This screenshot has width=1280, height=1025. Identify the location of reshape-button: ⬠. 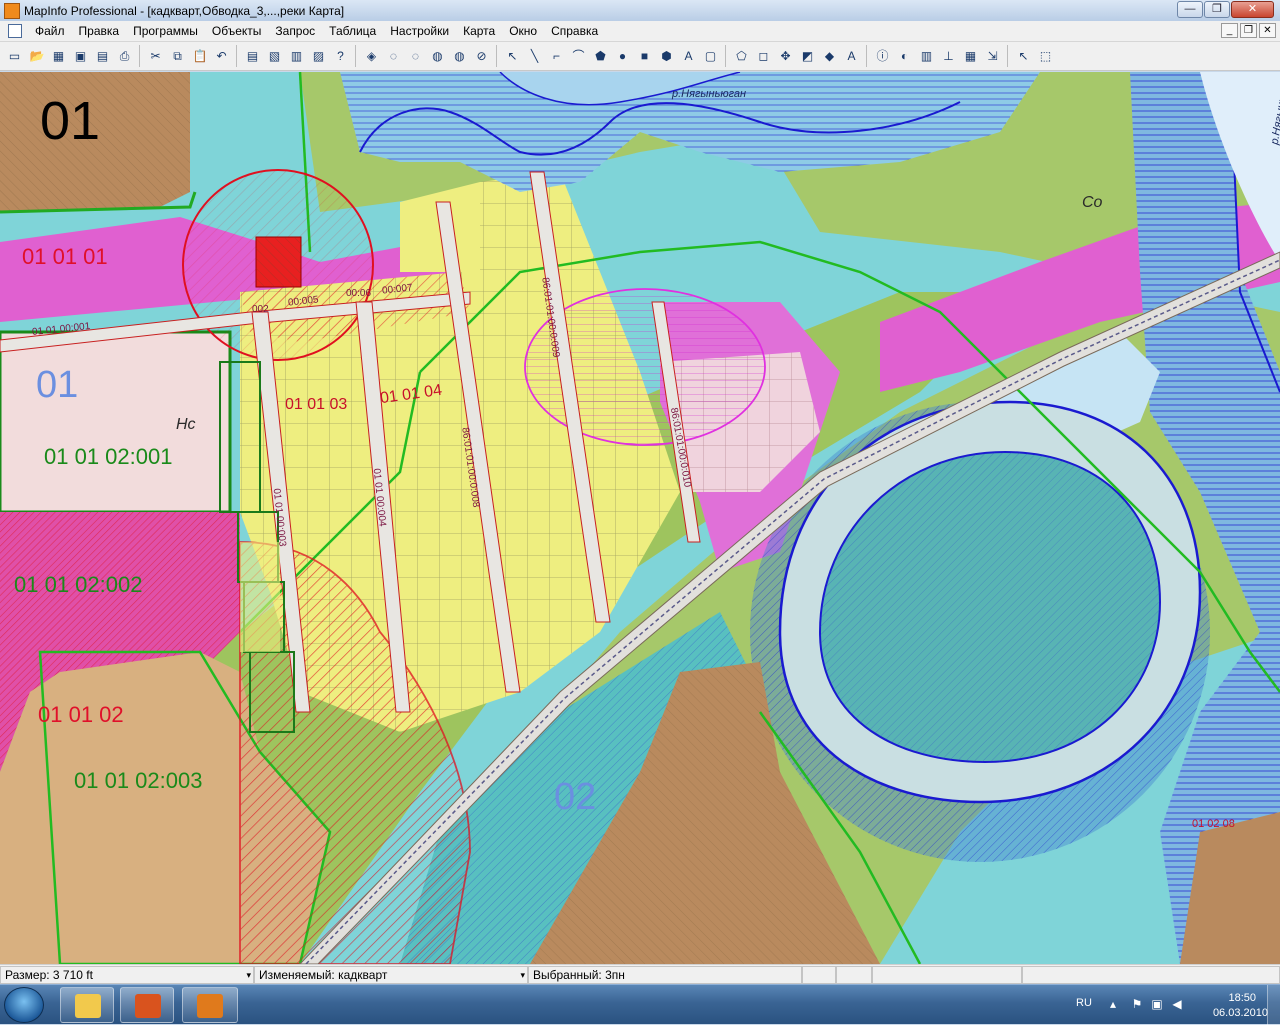
(741, 56).